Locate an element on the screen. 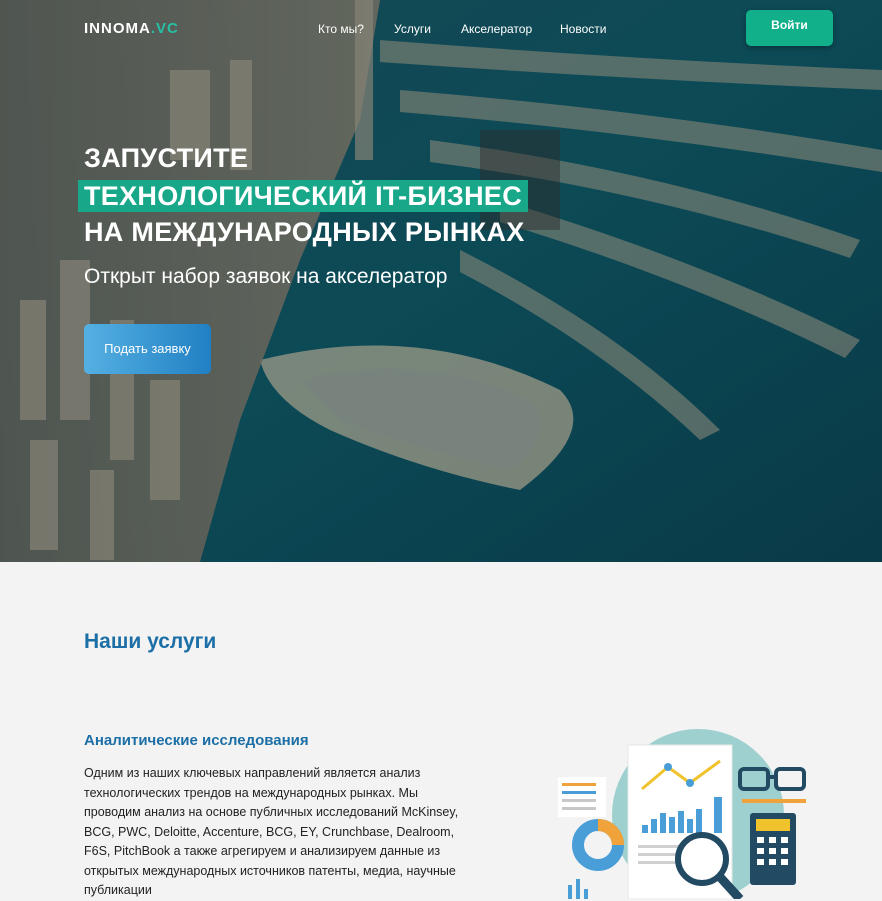 This screenshot has width=882, height=901. login-button: Войти is located at coordinates (789, 28).